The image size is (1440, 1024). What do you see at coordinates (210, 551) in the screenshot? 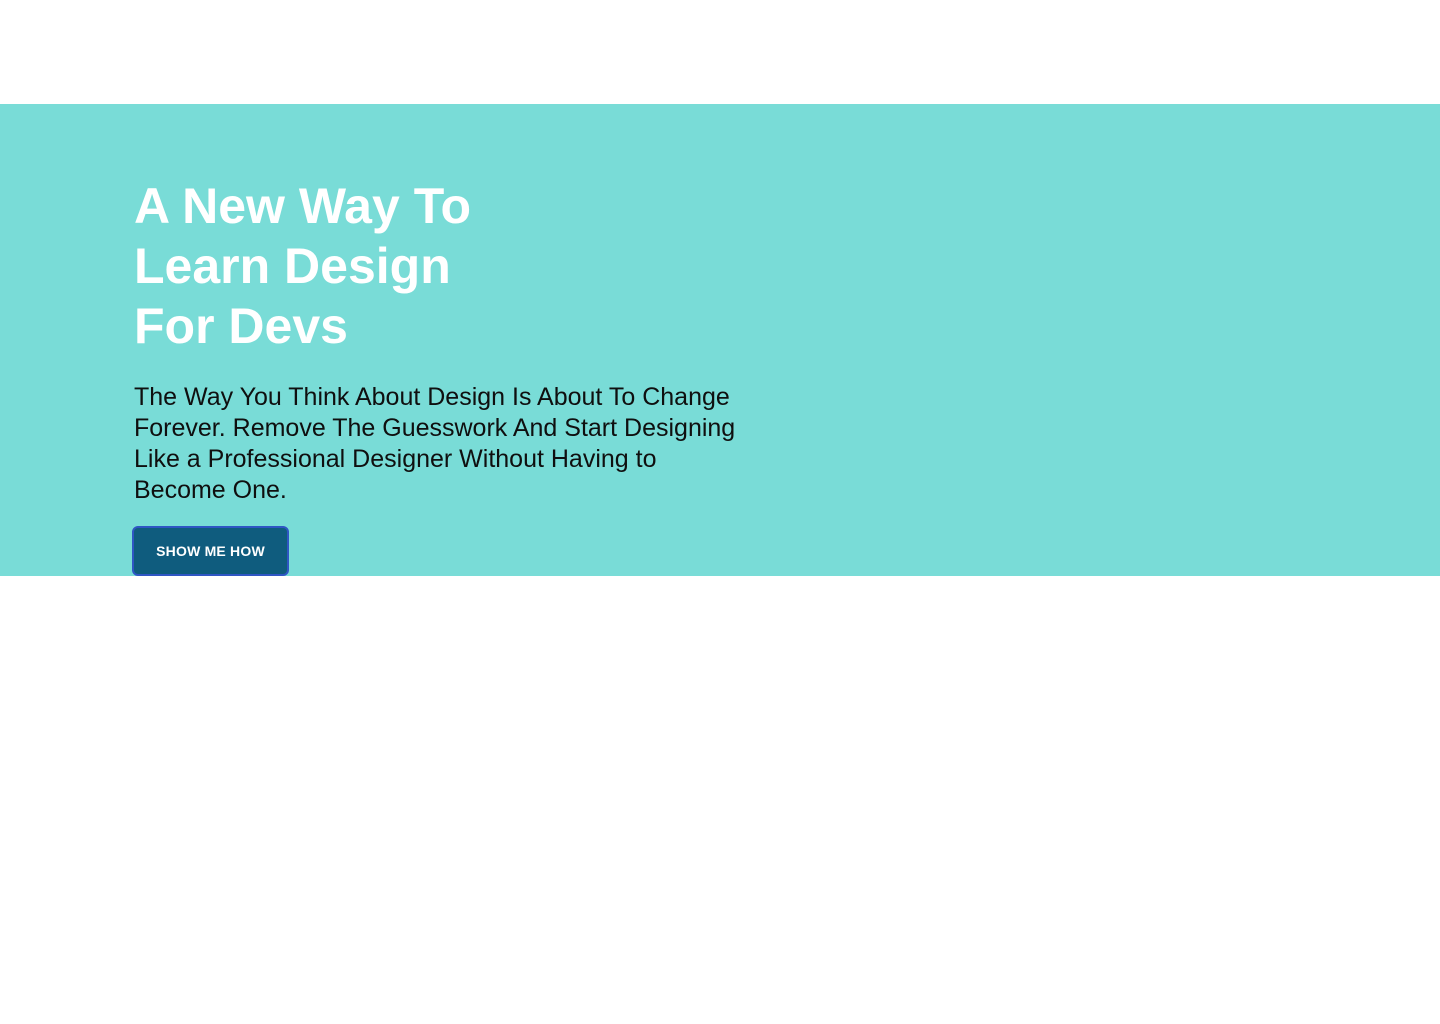
I see `show-me-how-button: SHOW ME HOW` at bounding box center [210, 551].